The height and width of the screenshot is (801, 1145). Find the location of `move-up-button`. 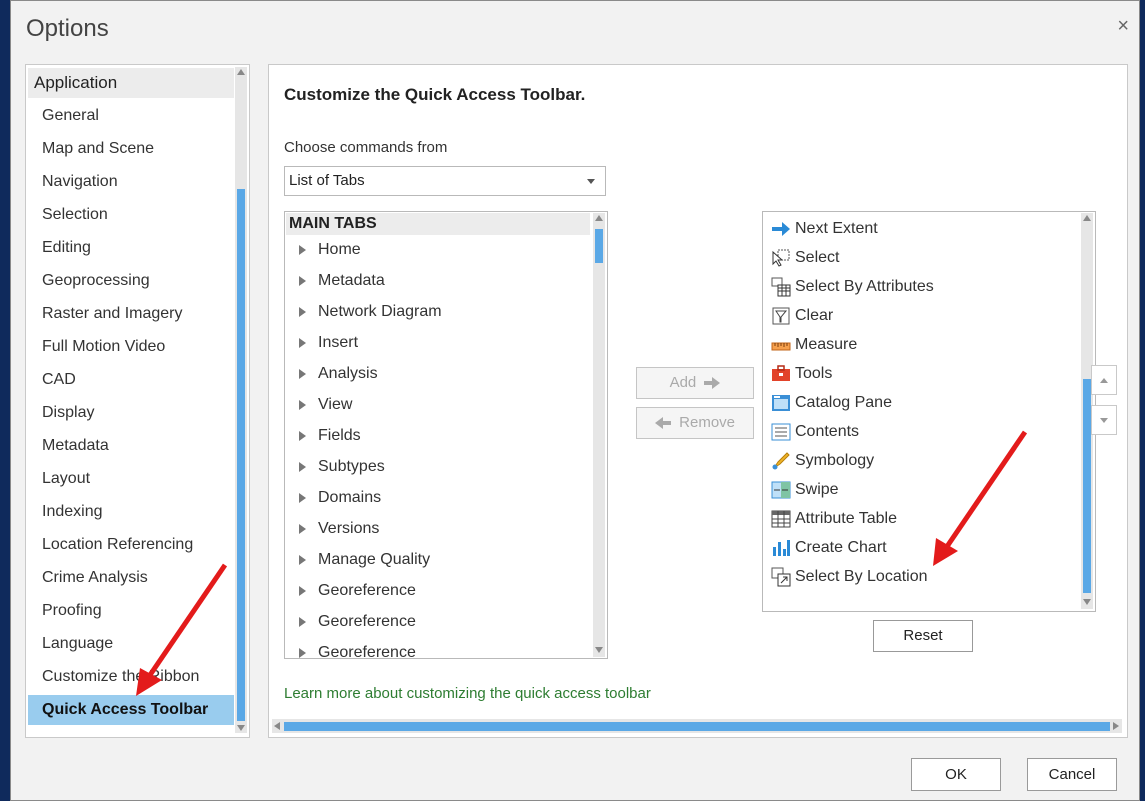

move-up-button is located at coordinates (1104, 380).